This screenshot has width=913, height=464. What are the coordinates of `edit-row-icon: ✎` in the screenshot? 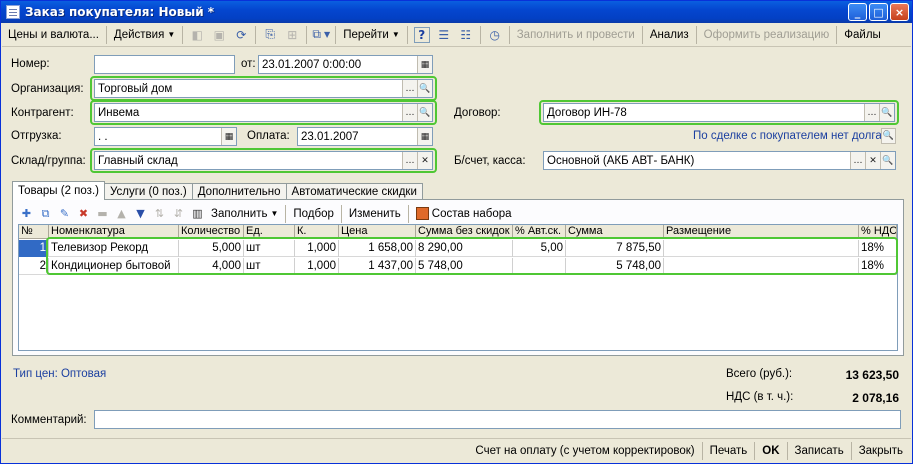 It's located at (64, 213).